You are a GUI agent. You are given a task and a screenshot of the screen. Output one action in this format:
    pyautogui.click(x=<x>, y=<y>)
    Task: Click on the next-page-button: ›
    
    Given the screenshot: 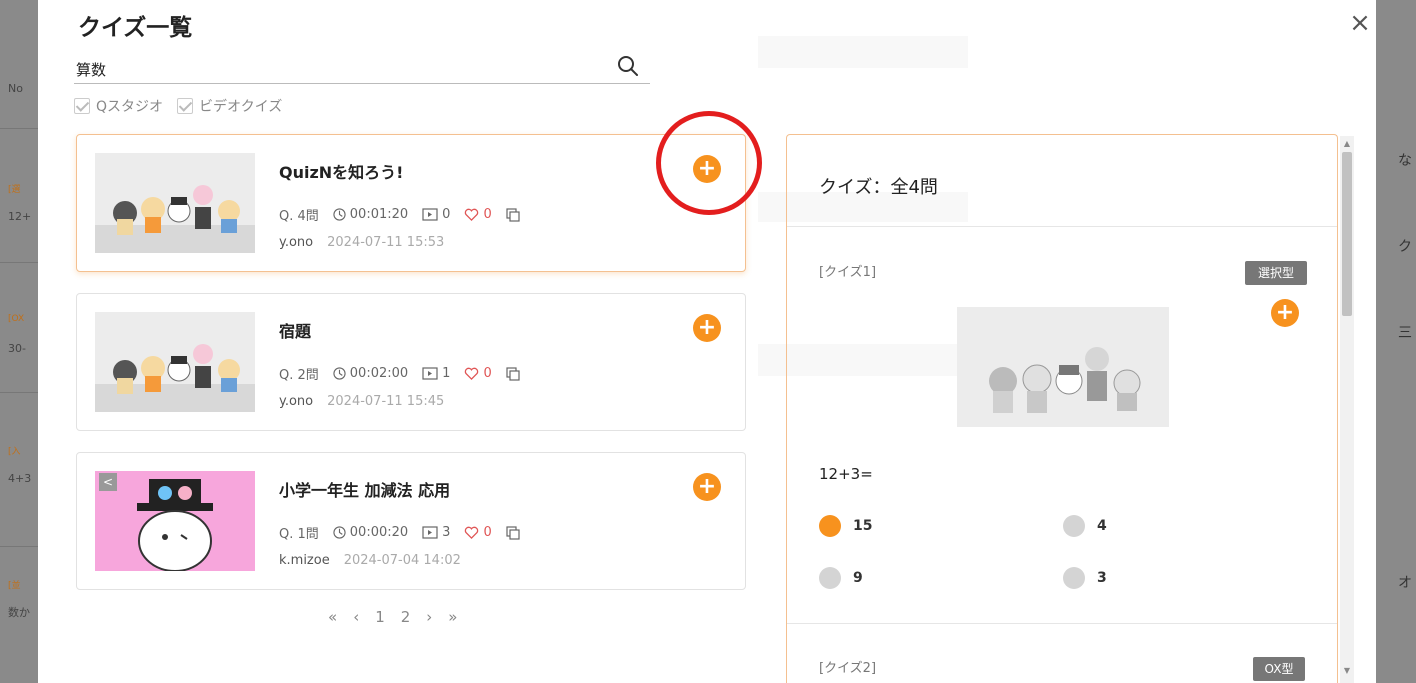 What is the action you would take?
    pyautogui.click(x=429, y=617)
    